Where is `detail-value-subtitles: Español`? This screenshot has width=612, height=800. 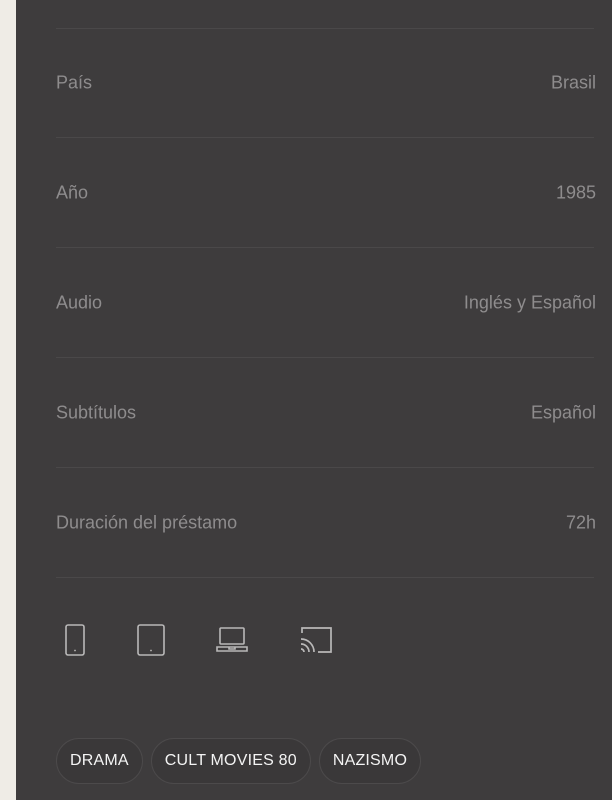
detail-value-subtitles: Español is located at coordinates (563, 412).